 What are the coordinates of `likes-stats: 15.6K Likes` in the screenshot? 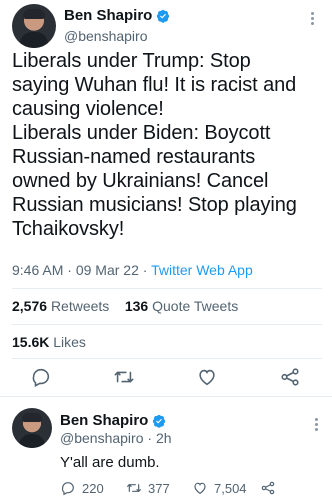 It's located at (49, 342).